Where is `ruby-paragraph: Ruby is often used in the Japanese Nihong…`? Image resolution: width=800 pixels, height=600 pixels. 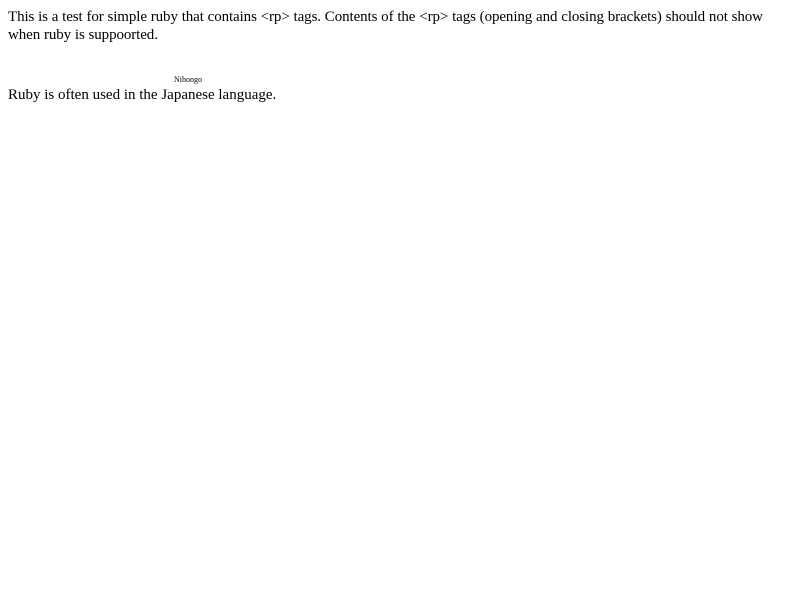 ruby-paragraph: Ruby is often used in the Japanese Nihong… is located at coordinates (142, 89).